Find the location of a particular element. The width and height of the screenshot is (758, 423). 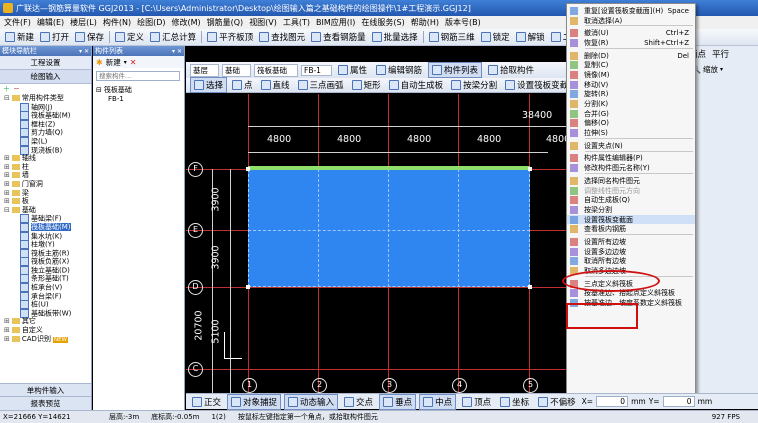

context-menu-item-9: 移动(V) is located at coordinates (631, 85).